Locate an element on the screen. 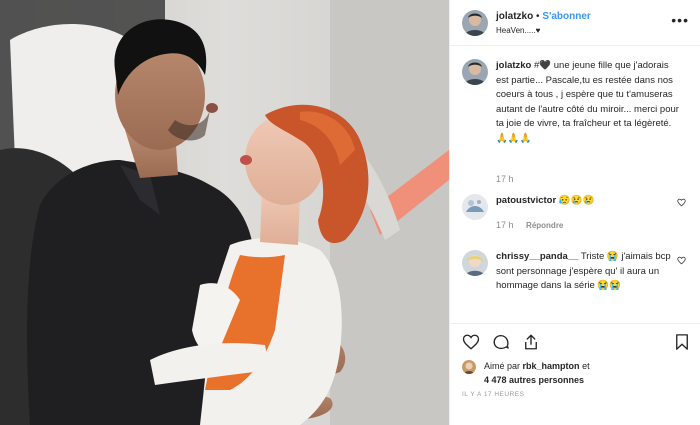 Image resolution: width=700 pixels, height=425 pixels. caption-avatar is located at coordinates (475, 72).